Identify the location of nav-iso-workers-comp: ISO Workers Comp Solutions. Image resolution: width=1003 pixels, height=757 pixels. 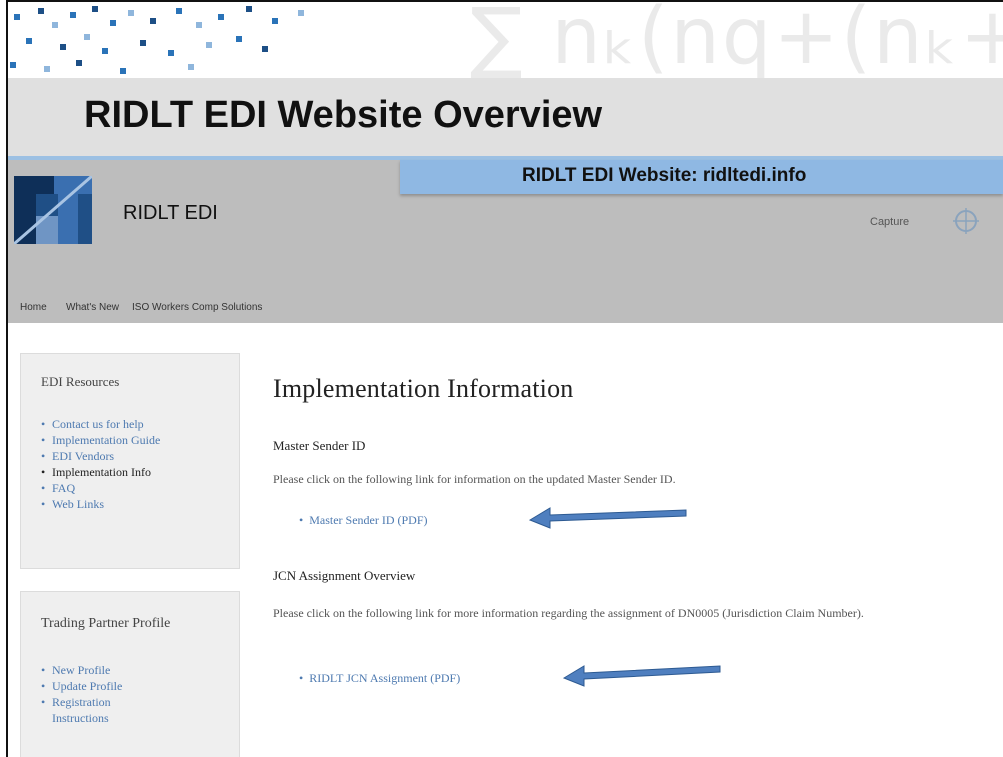
(197, 307).